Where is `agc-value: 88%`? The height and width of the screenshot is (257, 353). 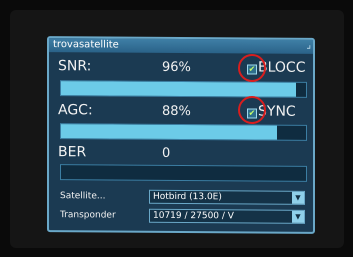
agc-value: 88% is located at coordinates (176, 111).